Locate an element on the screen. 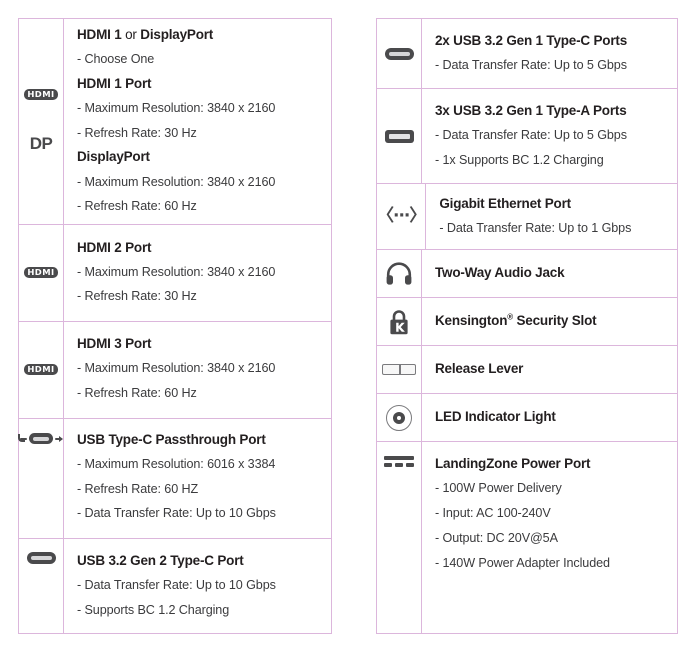  row-title: LandingZone Power Port is located at coordinates (513, 463).